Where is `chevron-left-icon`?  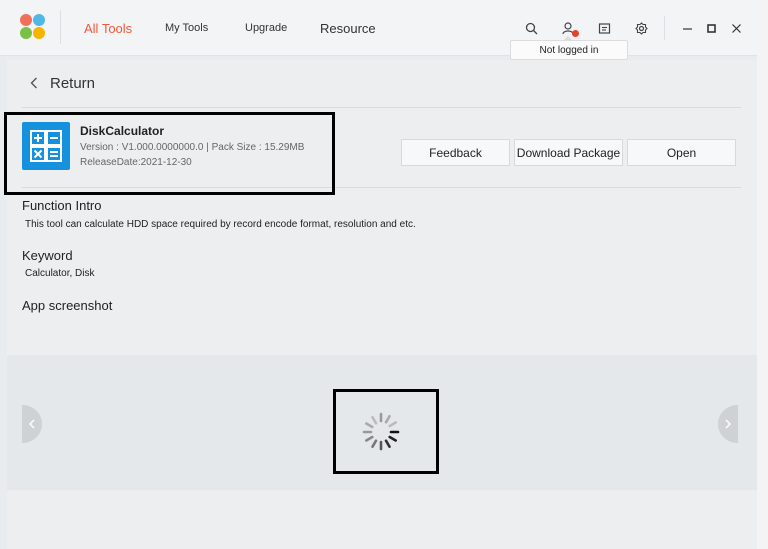
chevron-left-icon is located at coordinates (34, 84).